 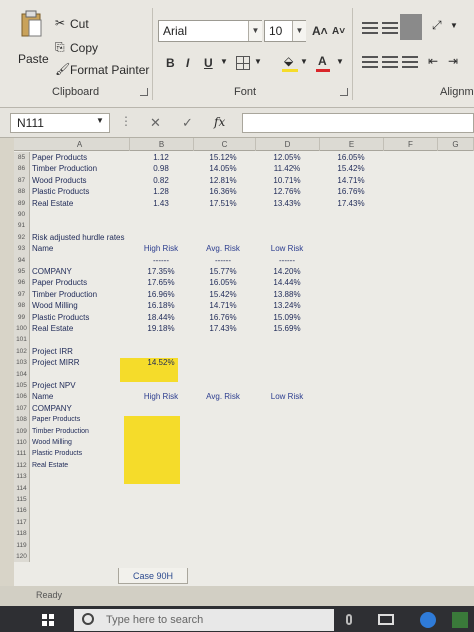 What do you see at coordinates (352, 144) in the screenshot?
I see `column-header-e: E` at bounding box center [352, 144].